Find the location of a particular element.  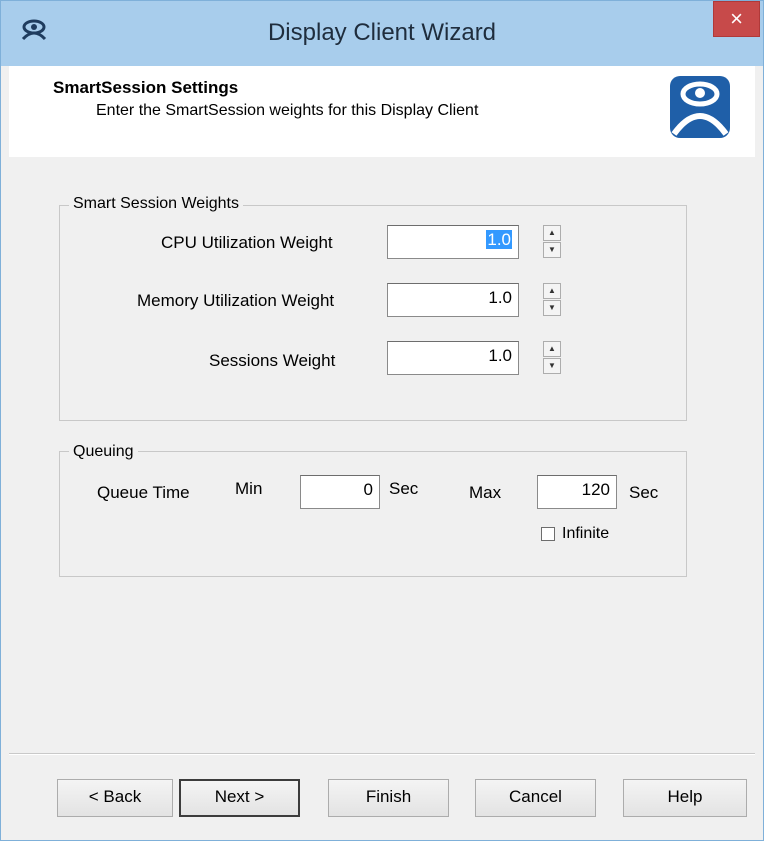

sessions-weight-label: Sessions Weight is located at coordinates (272, 360).